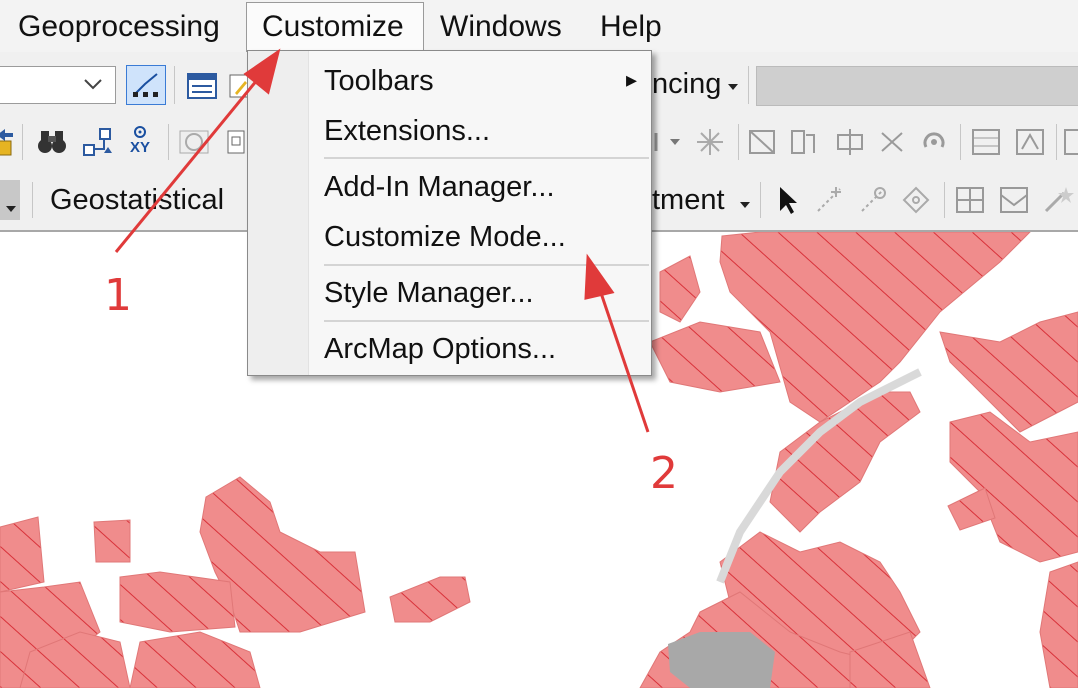 The height and width of the screenshot is (688, 1078). I want to click on annotation-number-1: 1, so click(118, 295).